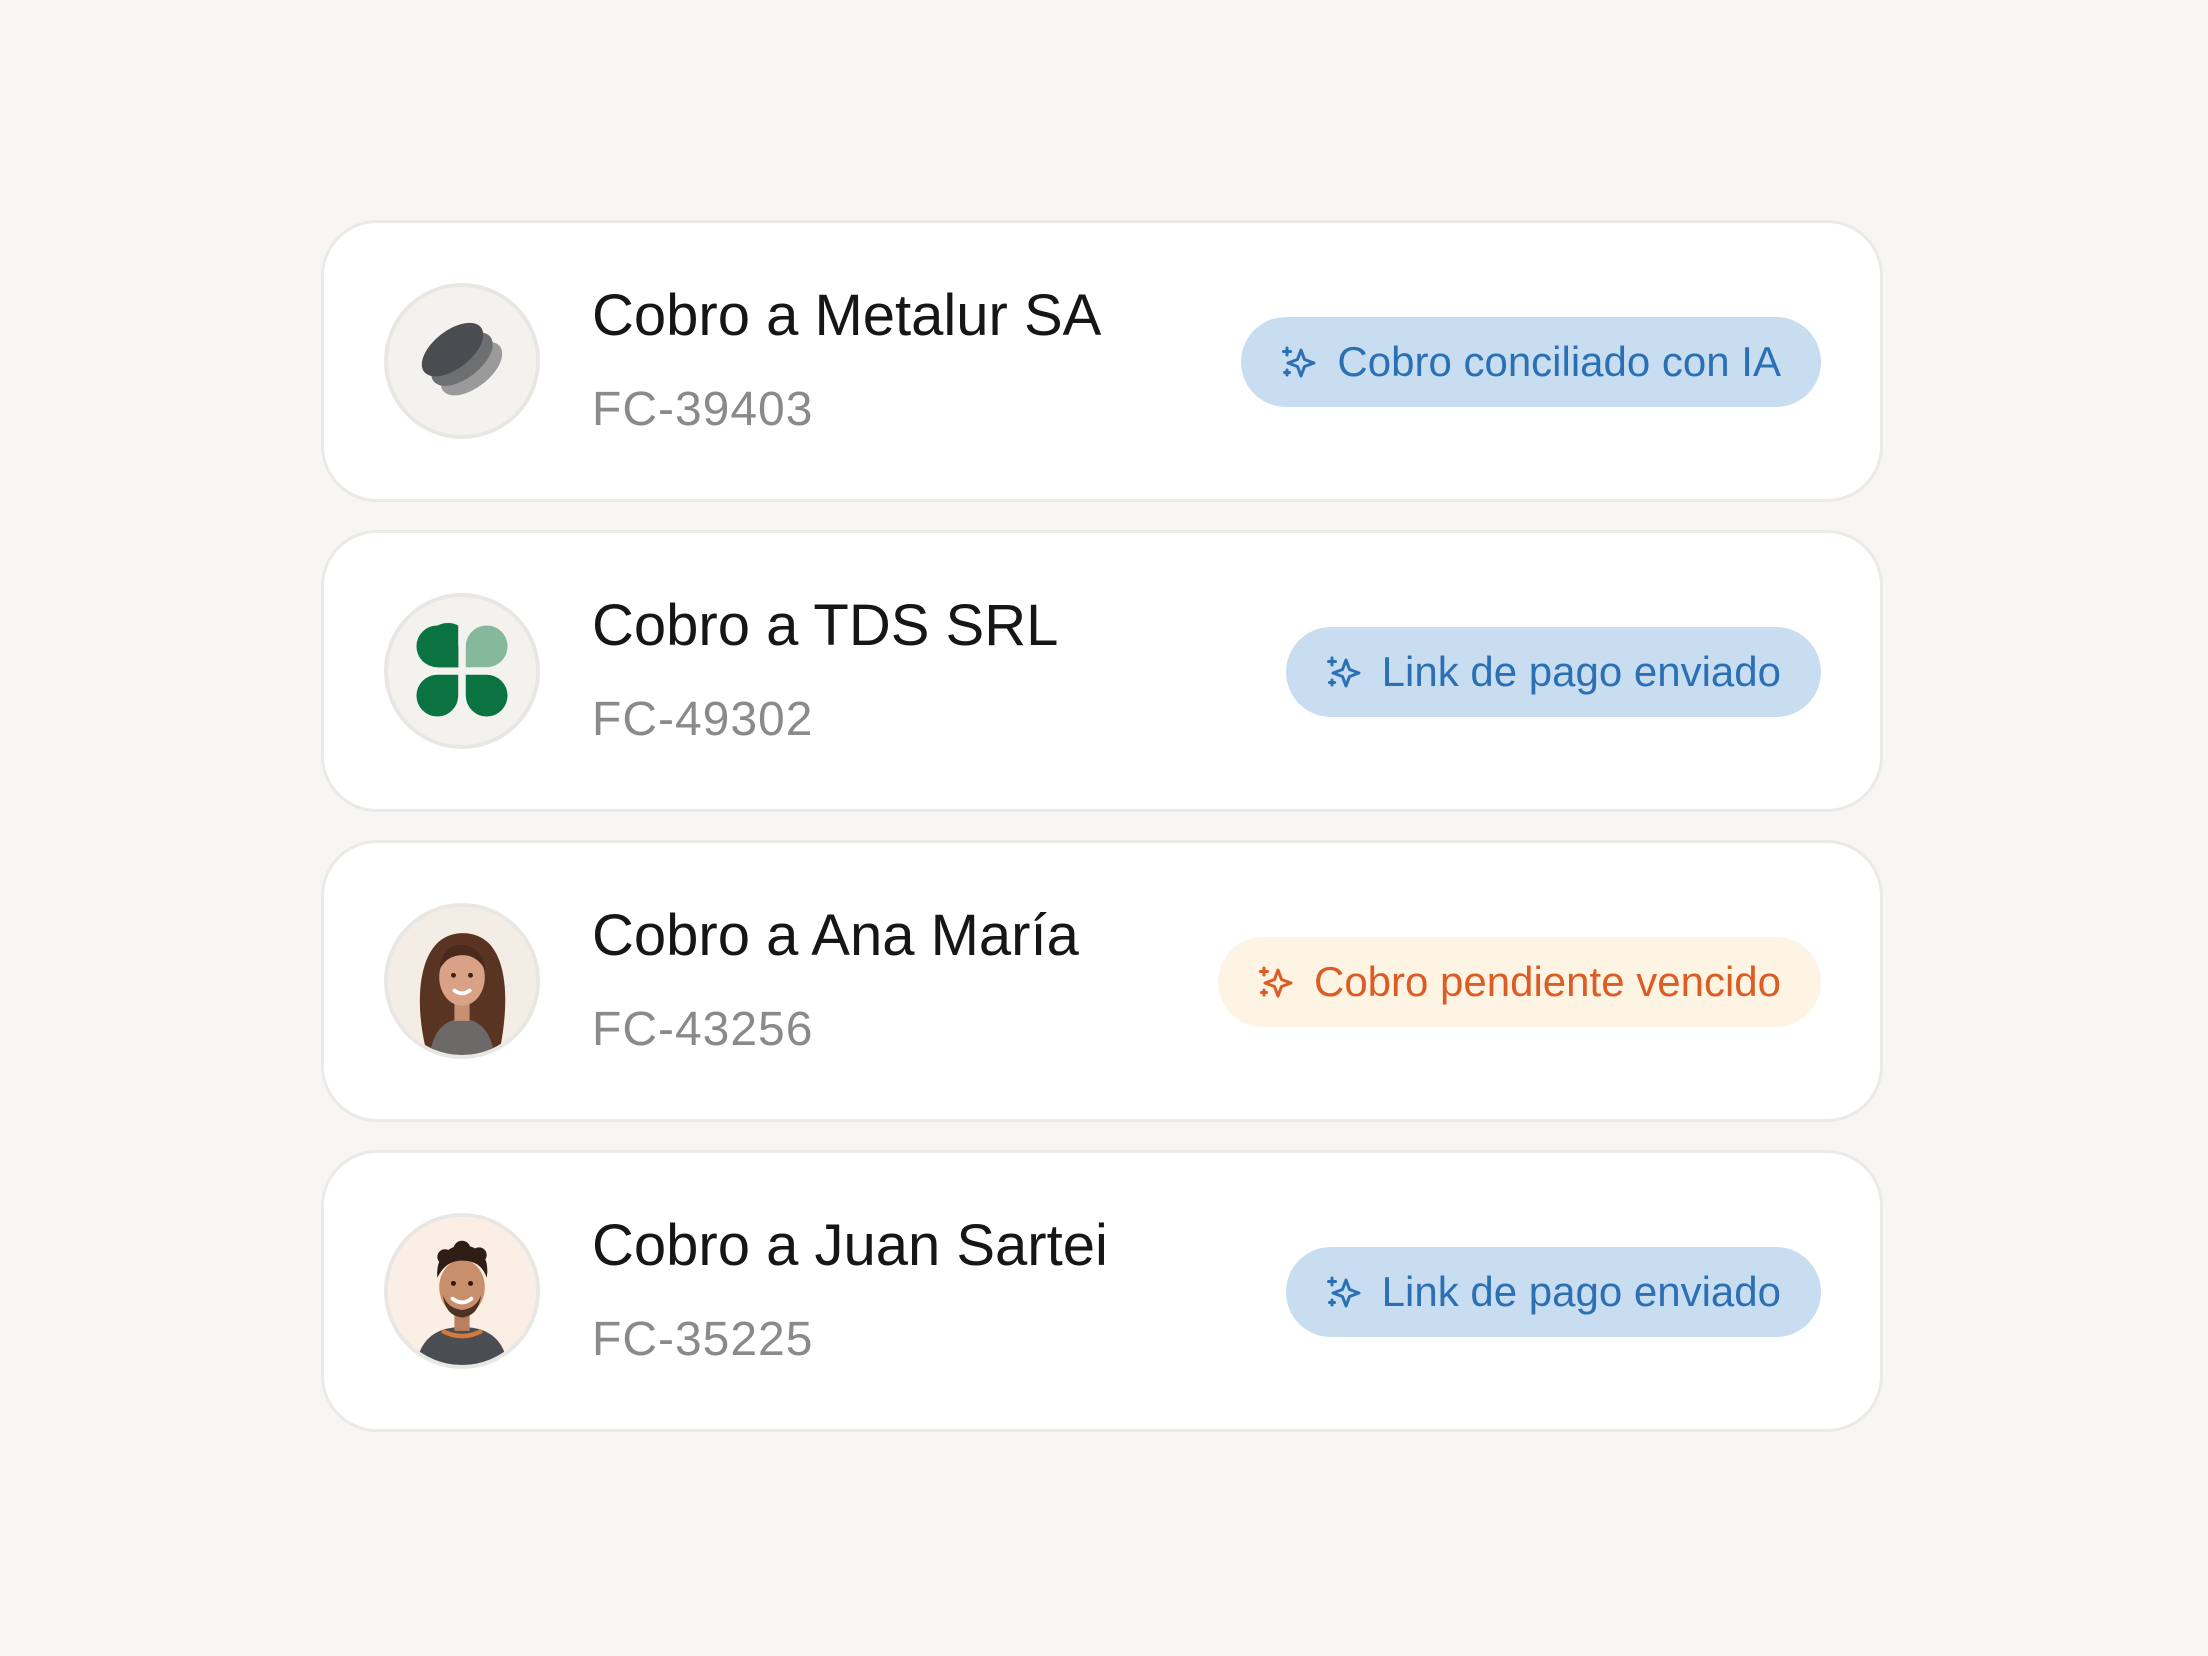  What do you see at coordinates (703, 719) in the screenshot?
I see `invoice-code: FC-49302` at bounding box center [703, 719].